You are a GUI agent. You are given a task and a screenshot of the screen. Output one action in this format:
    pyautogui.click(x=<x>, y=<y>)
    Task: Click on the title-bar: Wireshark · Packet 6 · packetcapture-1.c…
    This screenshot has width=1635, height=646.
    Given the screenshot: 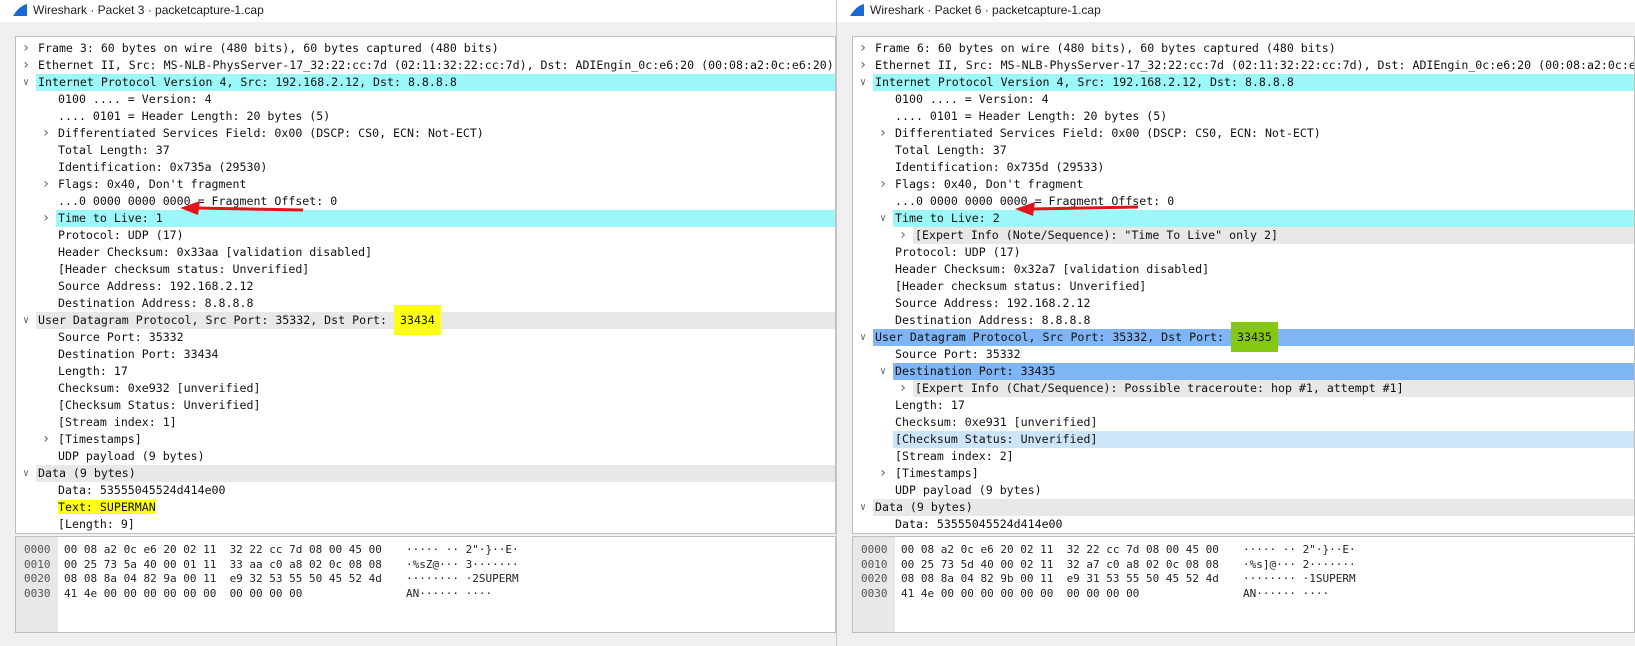 What is the action you would take?
    pyautogui.click(x=1236, y=11)
    